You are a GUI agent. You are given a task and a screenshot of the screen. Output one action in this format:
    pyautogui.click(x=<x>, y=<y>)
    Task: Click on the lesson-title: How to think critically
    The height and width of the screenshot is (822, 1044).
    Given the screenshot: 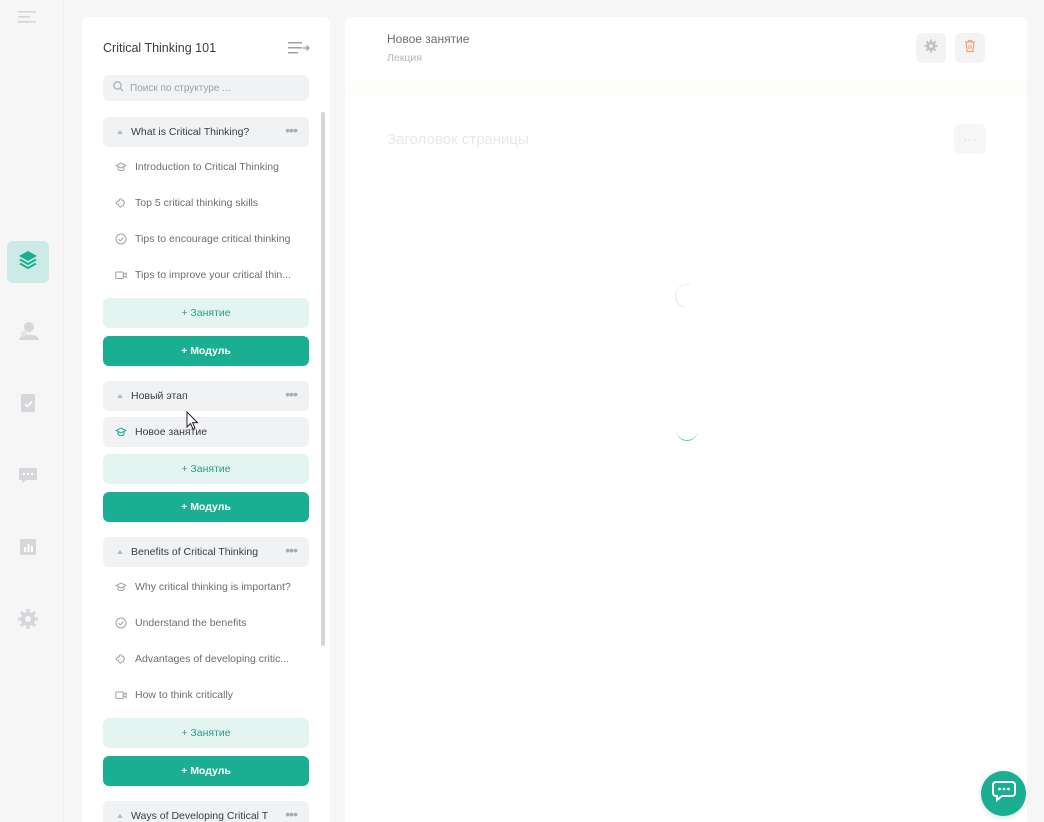 What is the action you would take?
    pyautogui.click(x=184, y=695)
    